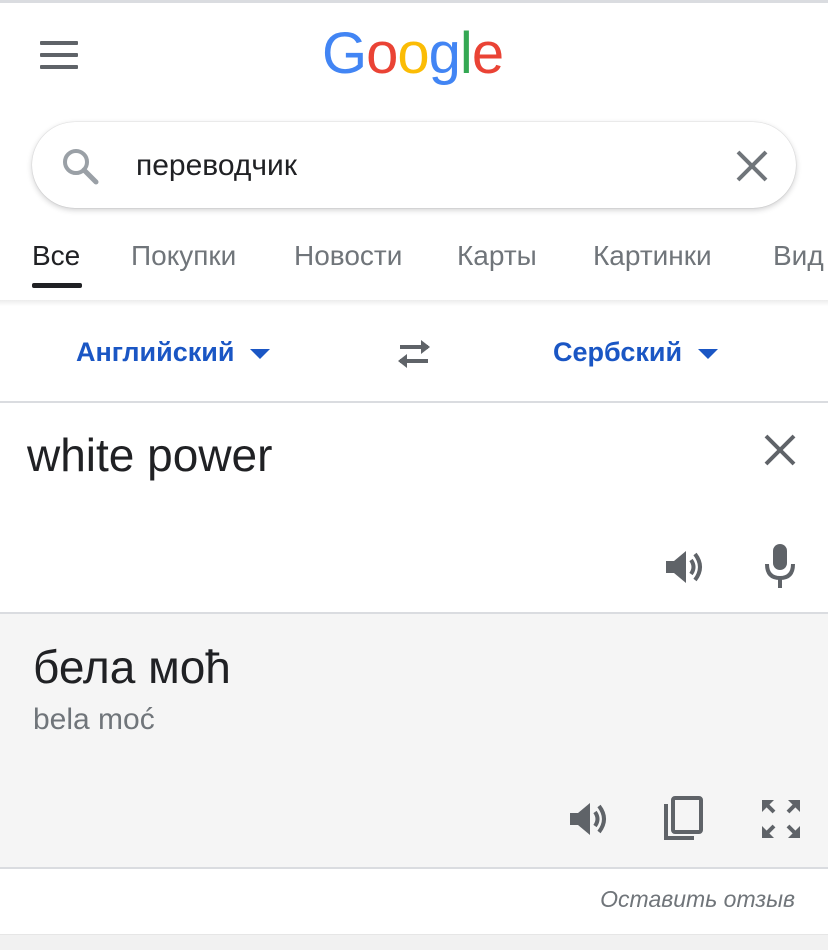  What do you see at coordinates (94, 719) in the screenshot?
I see `transliteration-text: bela moć` at bounding box center [94, 719].